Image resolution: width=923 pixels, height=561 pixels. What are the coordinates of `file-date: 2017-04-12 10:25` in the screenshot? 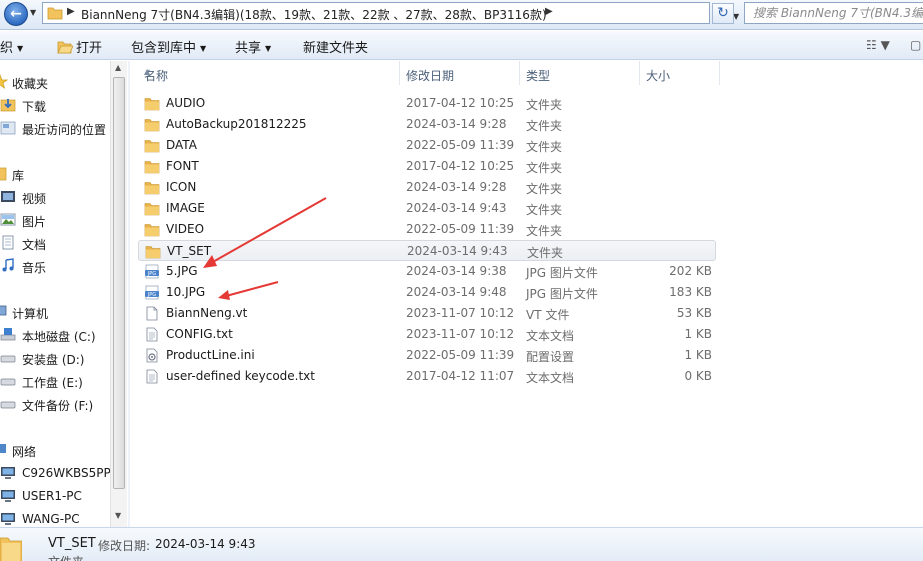 It's located at (460, 103).